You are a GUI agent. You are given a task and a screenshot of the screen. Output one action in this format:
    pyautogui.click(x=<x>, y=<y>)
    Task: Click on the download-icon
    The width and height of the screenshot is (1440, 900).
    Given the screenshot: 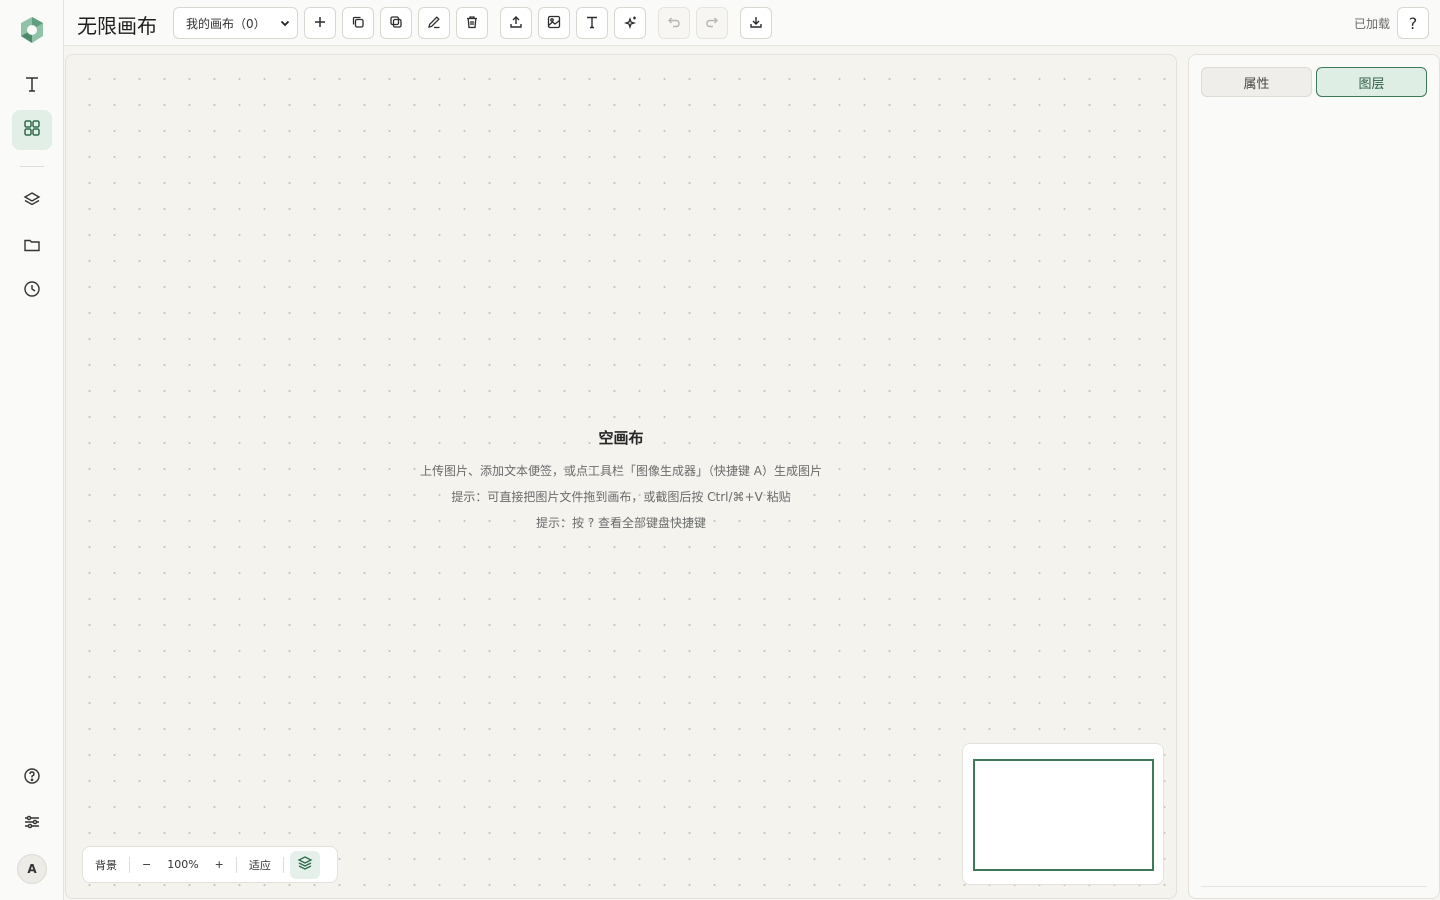 What is the action you would take?
    pyautogui.click(x=756, y=23)
    